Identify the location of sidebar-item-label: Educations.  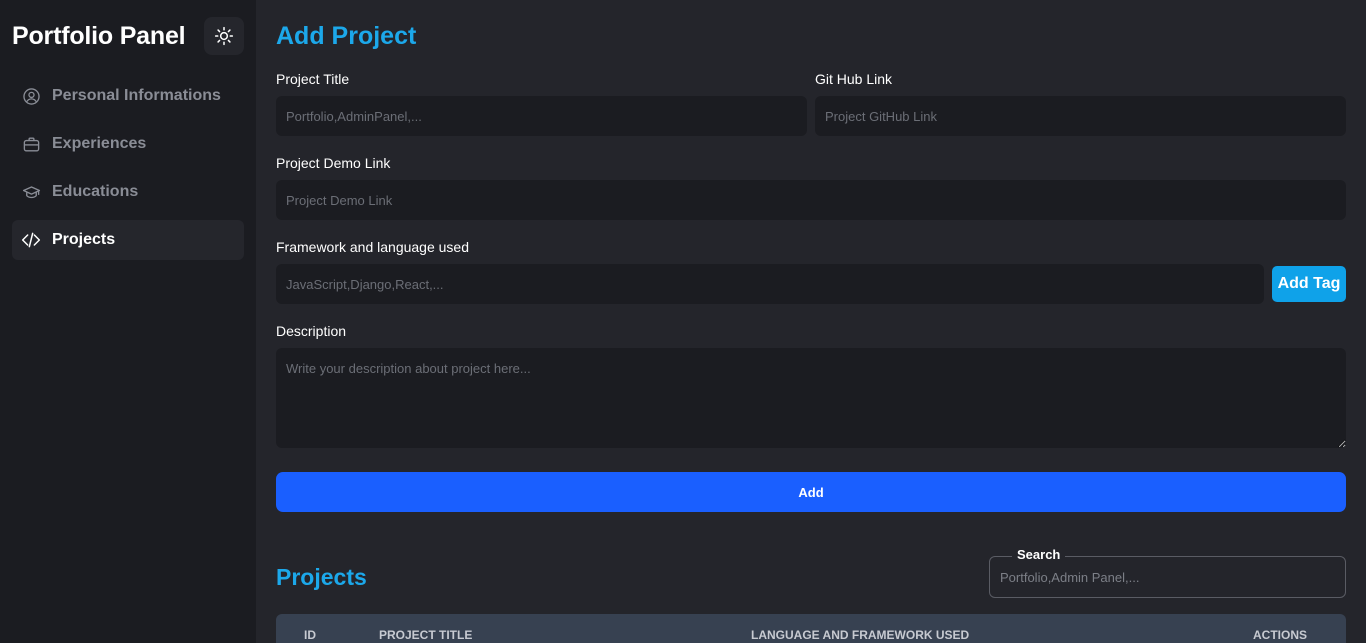
(95, 191).